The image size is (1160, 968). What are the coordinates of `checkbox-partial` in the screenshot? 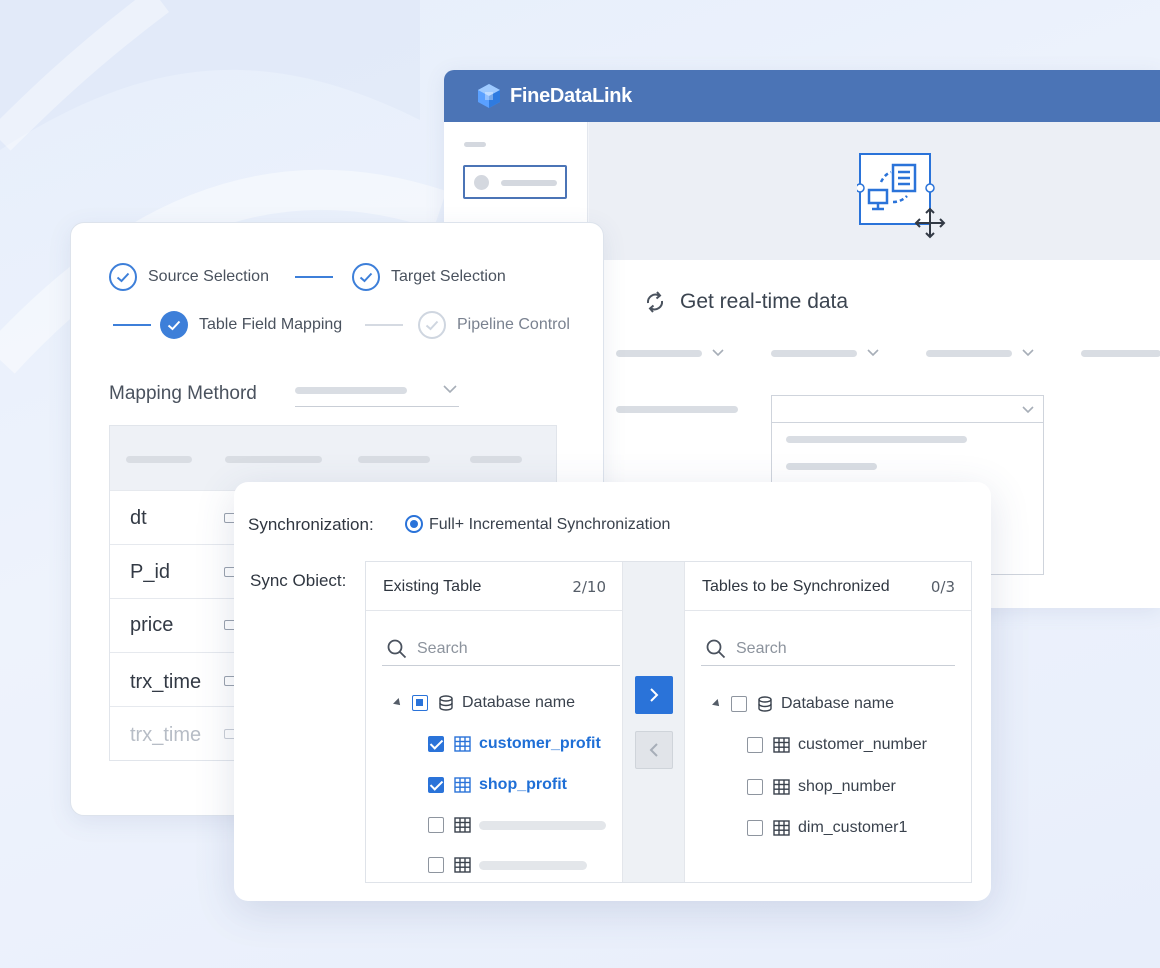 It's located at (420, 703).